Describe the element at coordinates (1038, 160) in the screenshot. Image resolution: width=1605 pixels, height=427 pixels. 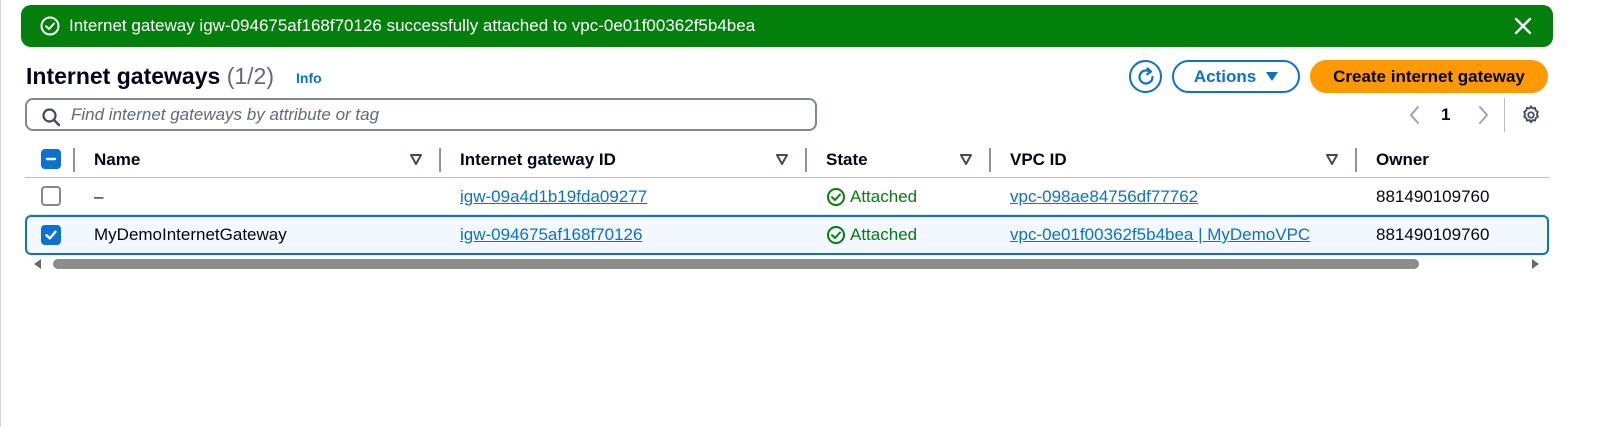
I see `column-header-vpc-id: VPC ID` at that location.